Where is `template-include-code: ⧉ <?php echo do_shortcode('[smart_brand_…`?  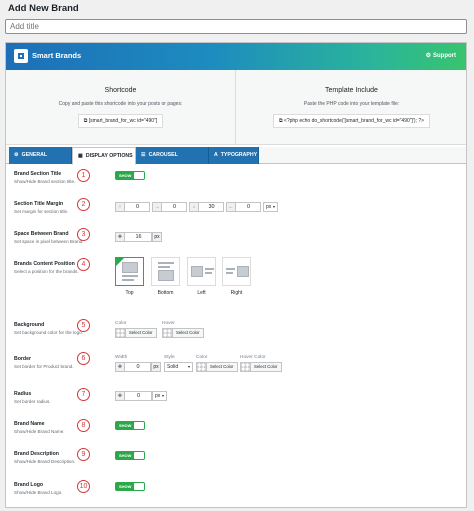
template-include-code: ⧉ <?php echo do_shortcode('[smart_brand_… is located at coordinates (351, 121).